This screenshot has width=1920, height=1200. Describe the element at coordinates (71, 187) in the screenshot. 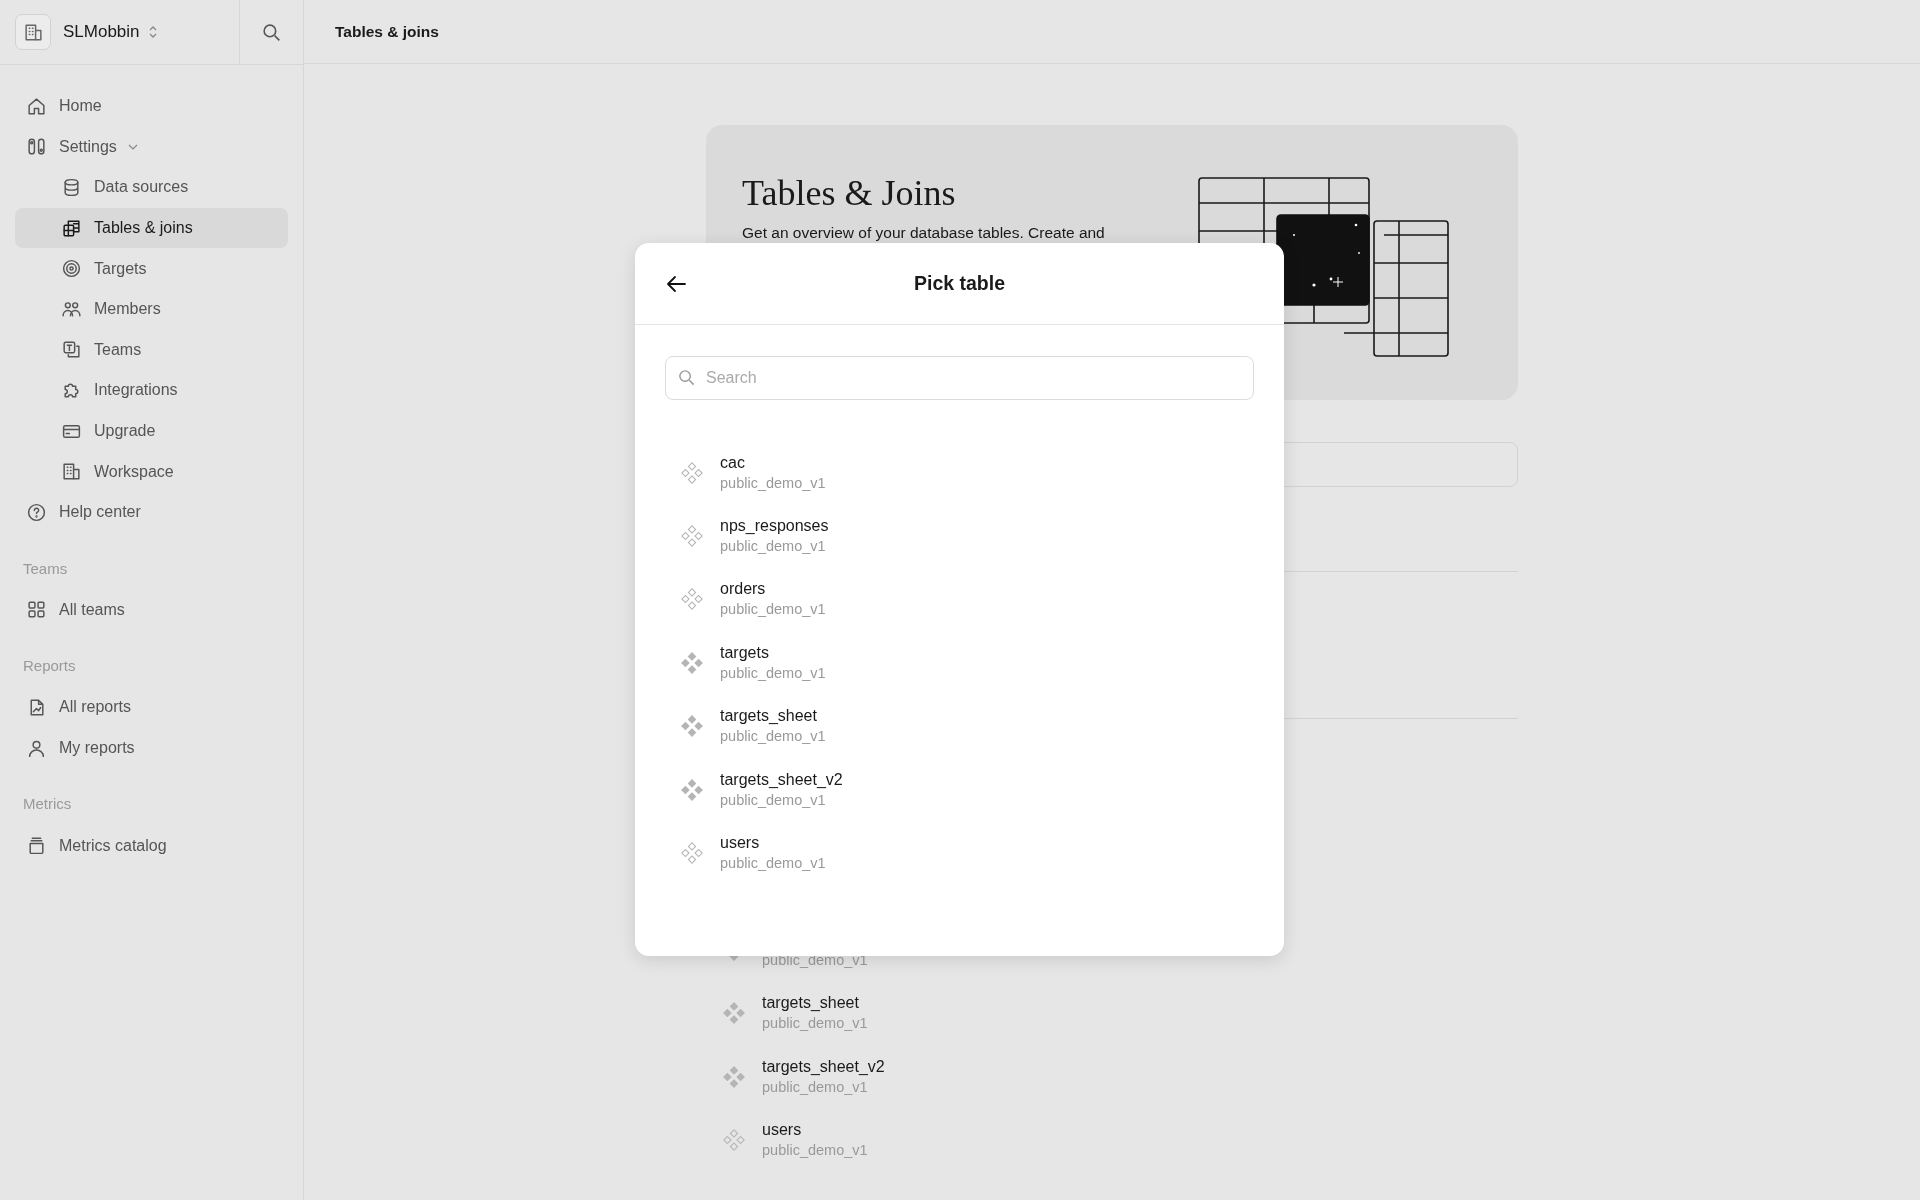

I see `database-icon` at that location.